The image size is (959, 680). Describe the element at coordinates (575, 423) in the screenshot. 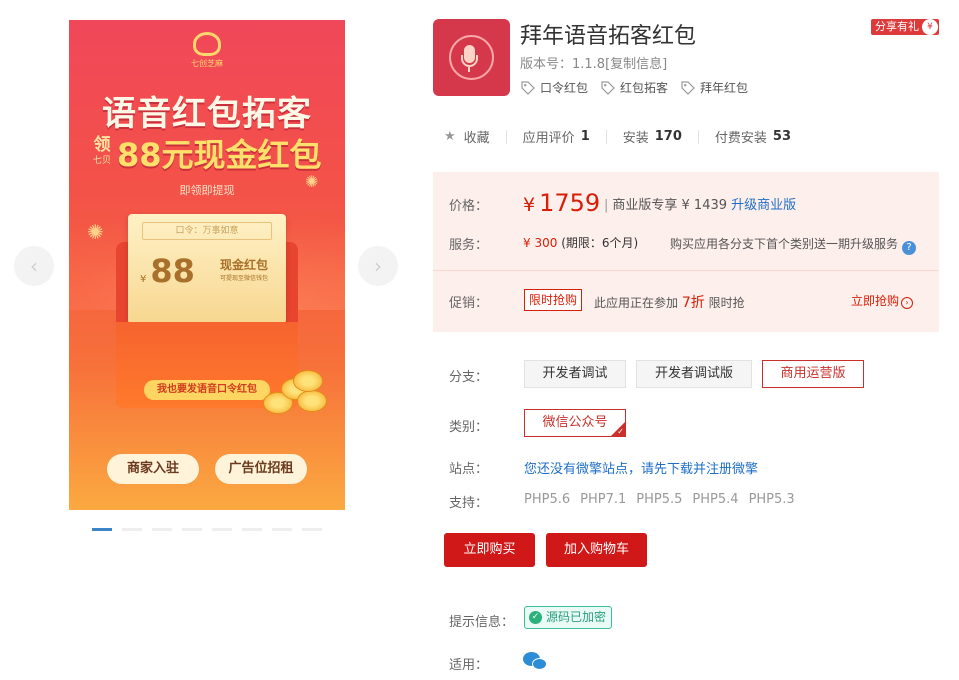

I see `category-option-wechat-official: 微信公众号 ✓` at that location.